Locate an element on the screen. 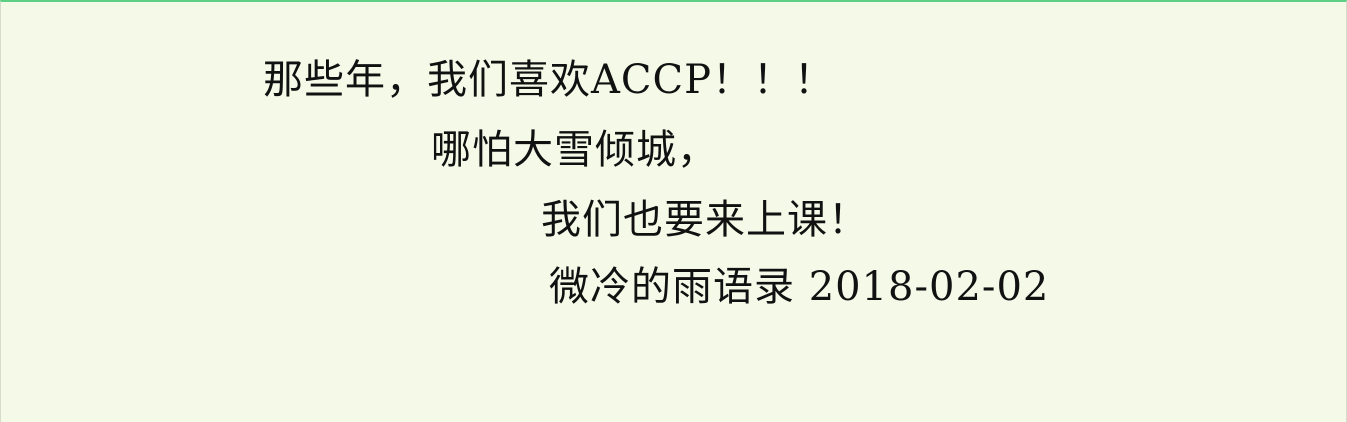  quote-line-2: 哪怕大雪倾城， is located at coordinates (574, 150).